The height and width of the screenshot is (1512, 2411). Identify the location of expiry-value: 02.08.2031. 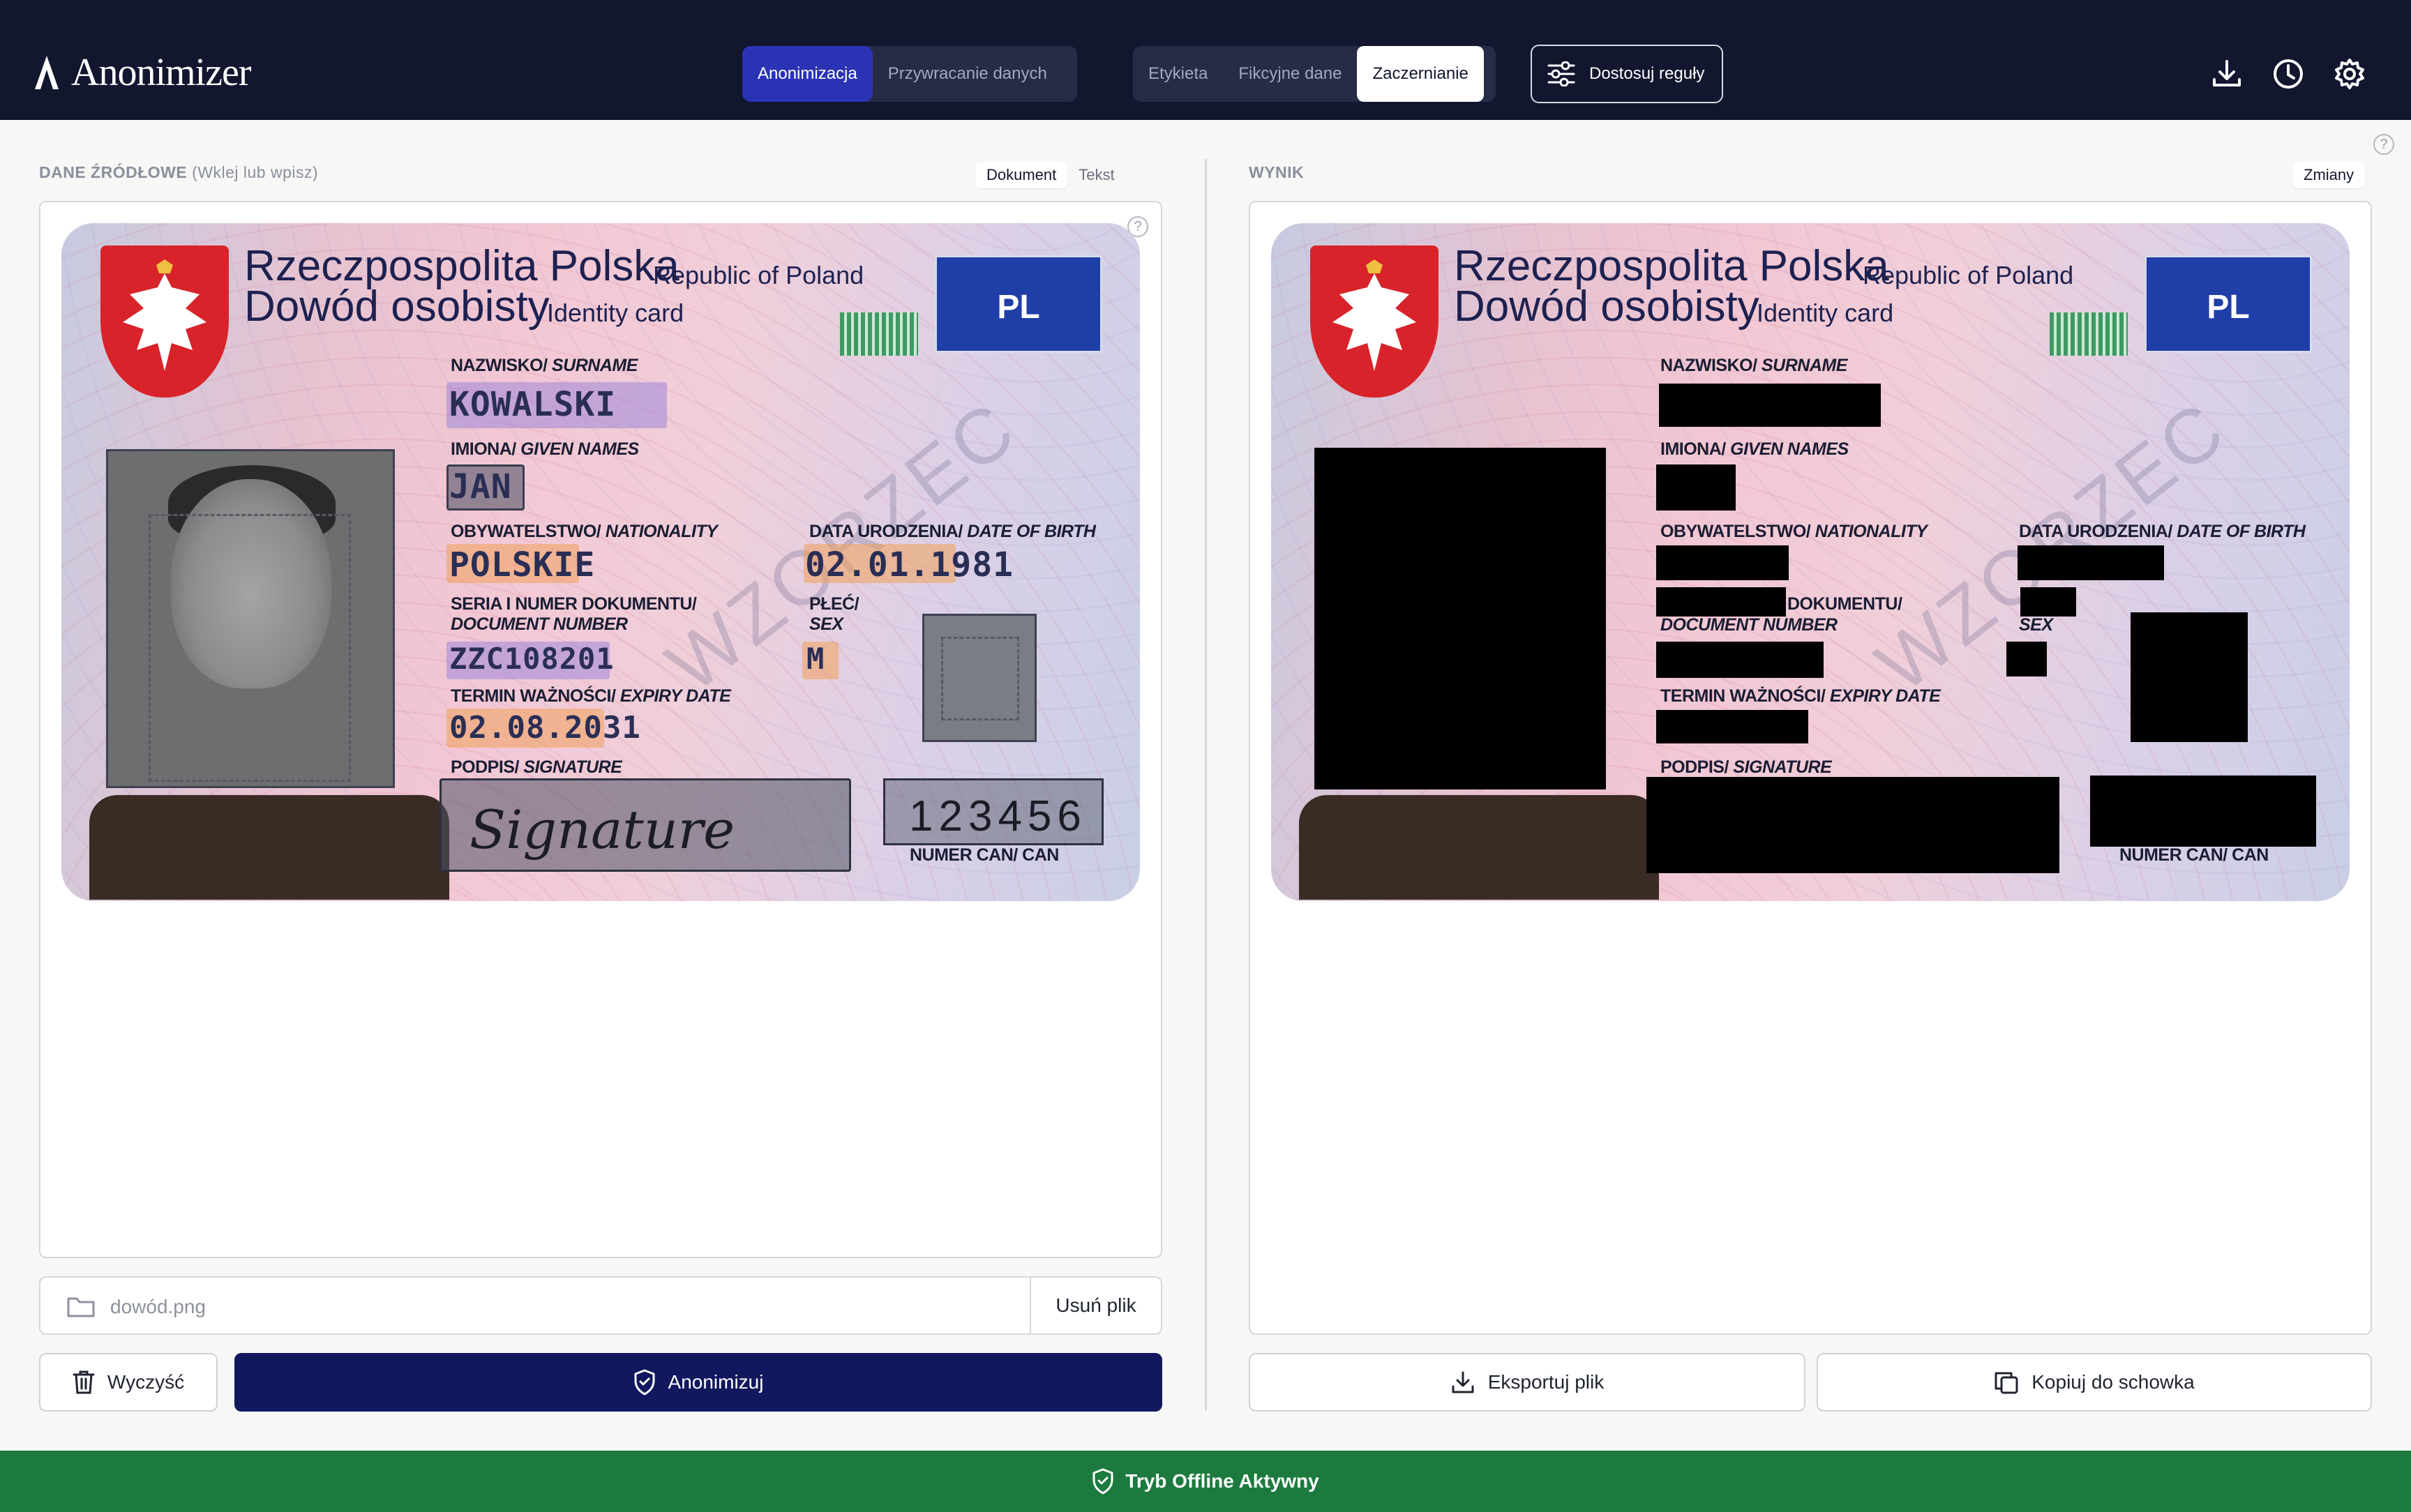
(545, 728).